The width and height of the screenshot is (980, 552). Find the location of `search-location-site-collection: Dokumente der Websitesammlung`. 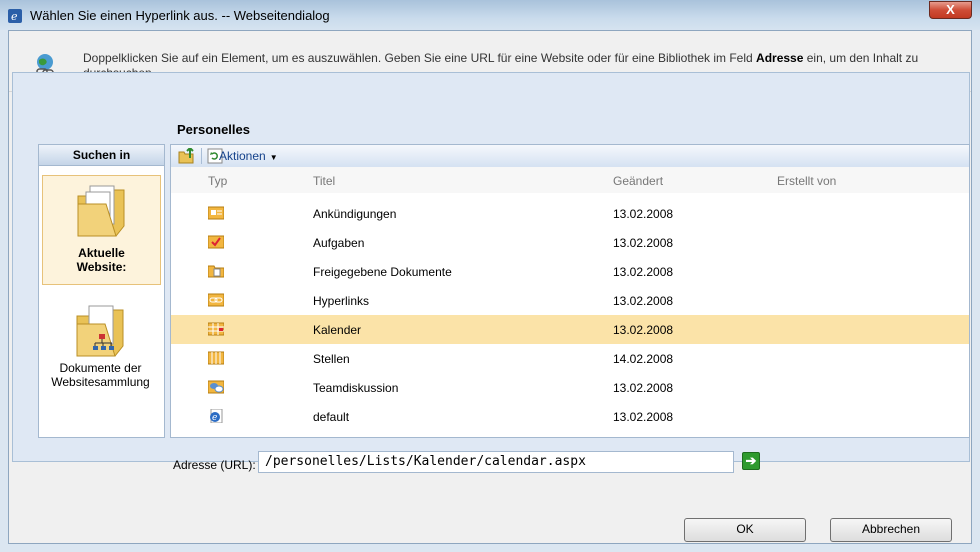

search-location-site-collection: Dokumente der Websitesammlung is located at coordinates (101, 346).